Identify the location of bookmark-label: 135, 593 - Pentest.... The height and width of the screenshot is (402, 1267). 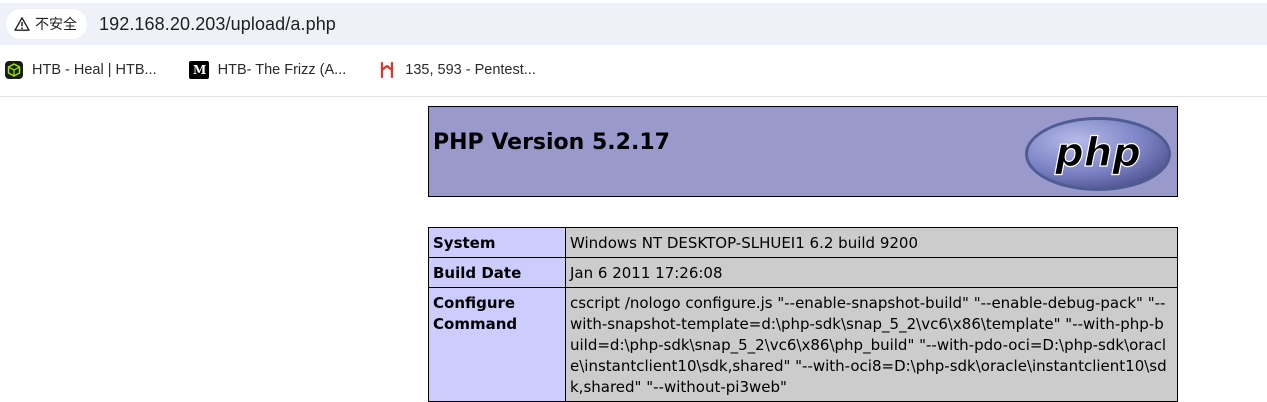
(470, 70).